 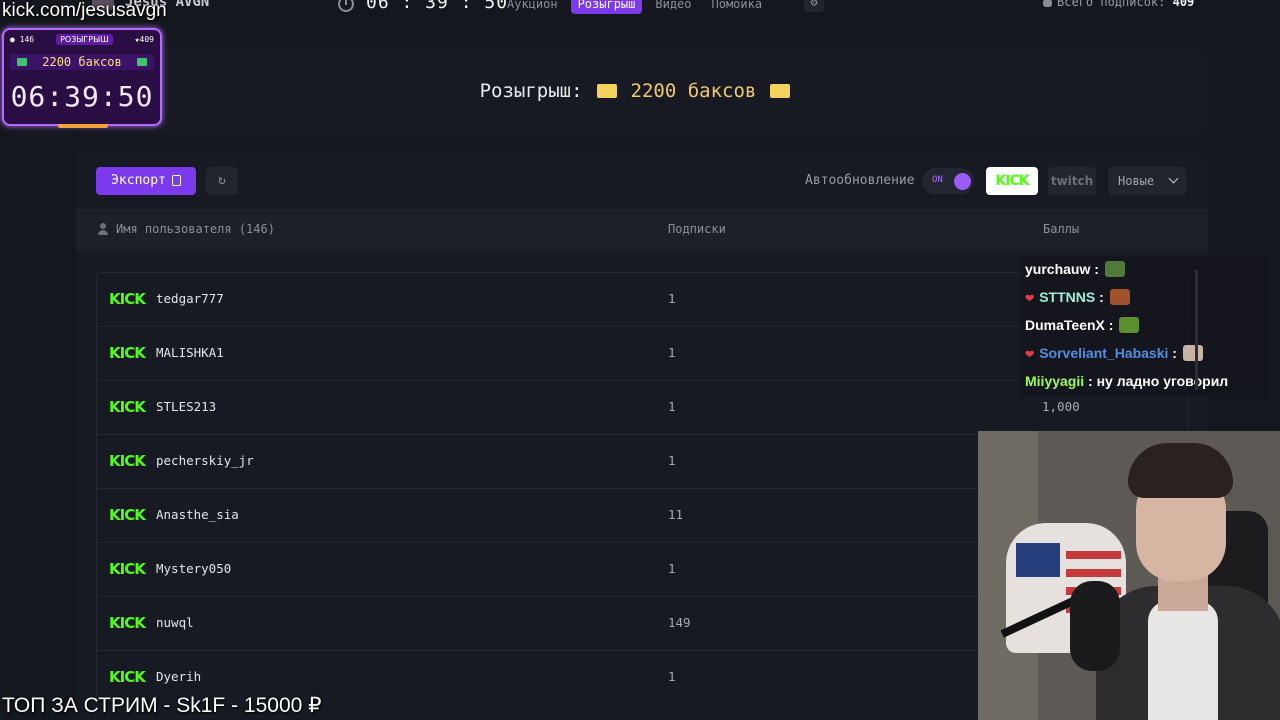 I want to click on refresh-button: ↻, so click(x=222, y=181).